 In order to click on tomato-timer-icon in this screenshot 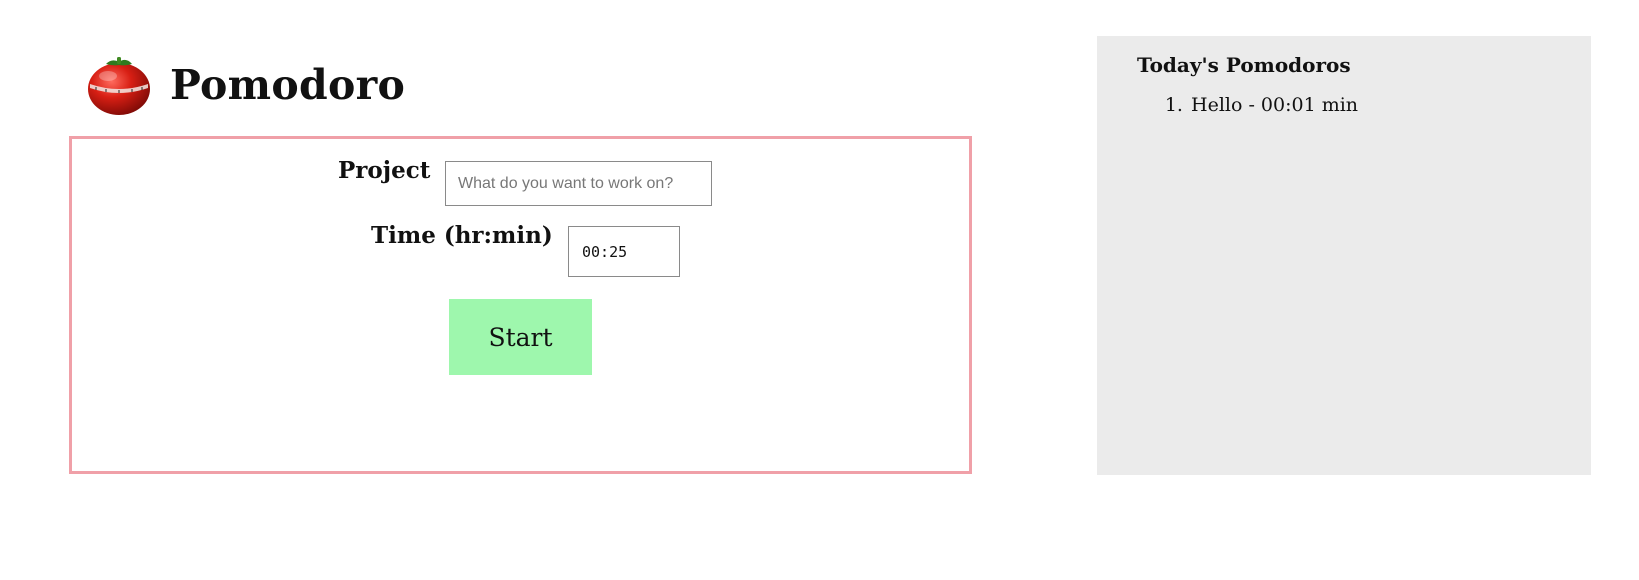, I will do `click(119, 86)`.